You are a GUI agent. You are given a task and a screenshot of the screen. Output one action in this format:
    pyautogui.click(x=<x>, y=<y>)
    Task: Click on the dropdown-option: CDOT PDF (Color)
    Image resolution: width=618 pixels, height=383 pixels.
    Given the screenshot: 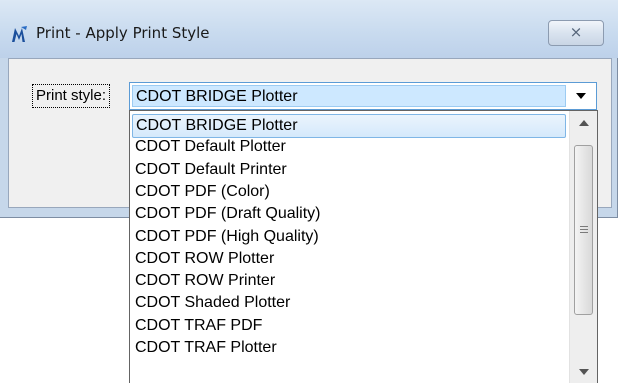 What is the action you would take?
    pyautogui.click(x=349, y=193)
    